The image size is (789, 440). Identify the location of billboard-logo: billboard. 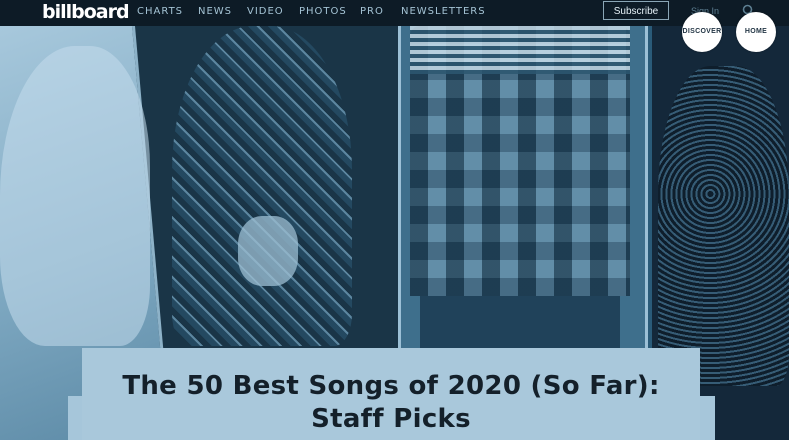
(86, 12).